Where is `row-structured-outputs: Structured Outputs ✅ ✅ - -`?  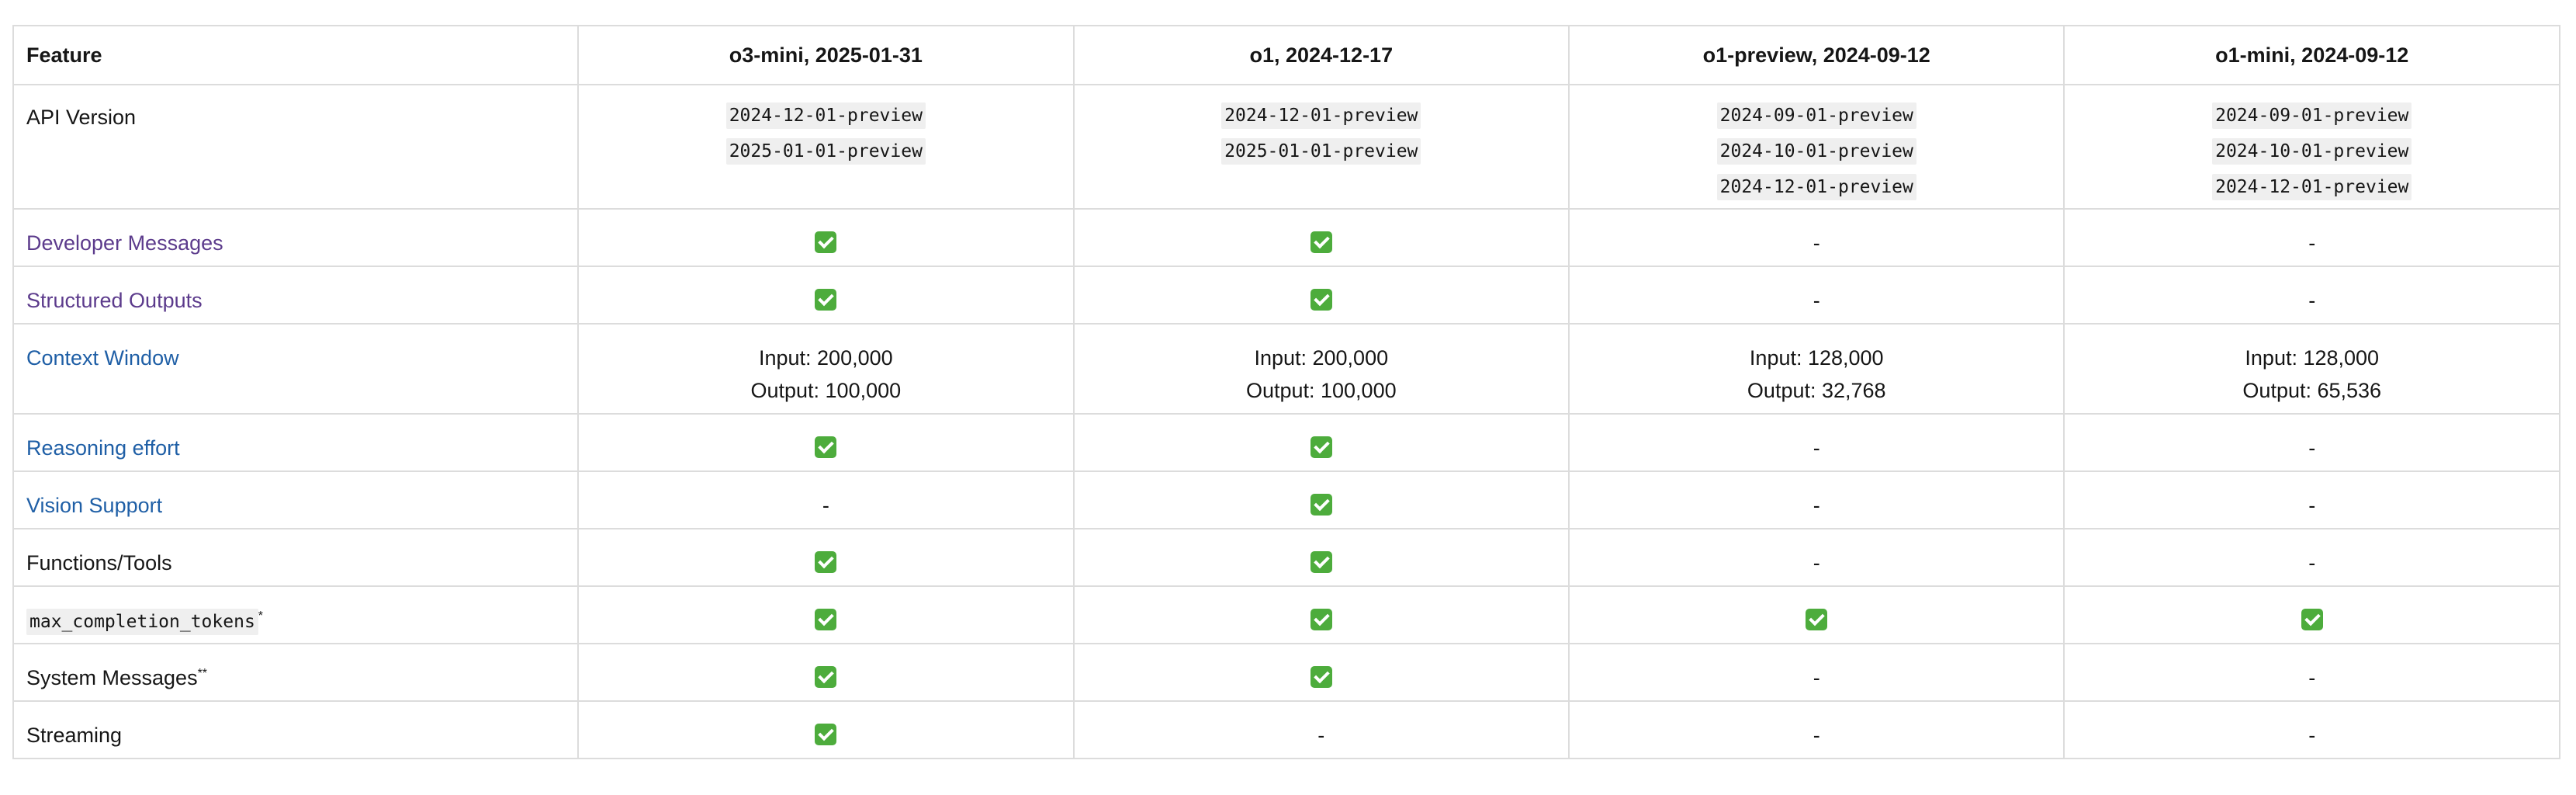 row-structured-outputs: Structured Outputs ✅ ✅ - - is located at coordinates (1286, 295).